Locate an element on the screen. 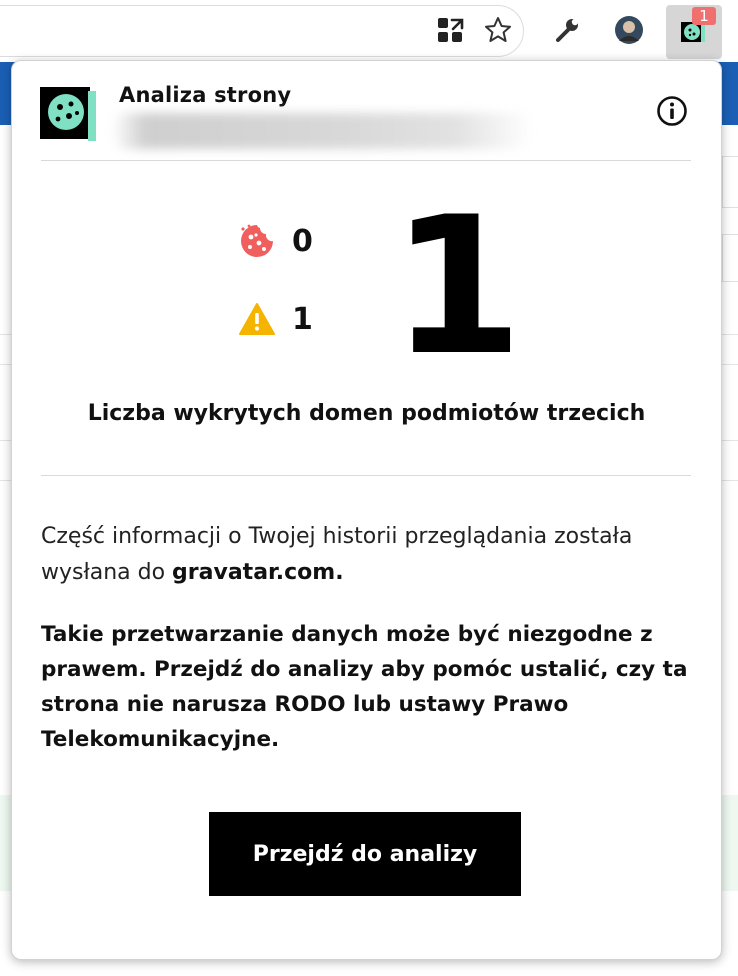  go-to-analysis-button: Przejdź do analizy is located at coordinates (365, 854).